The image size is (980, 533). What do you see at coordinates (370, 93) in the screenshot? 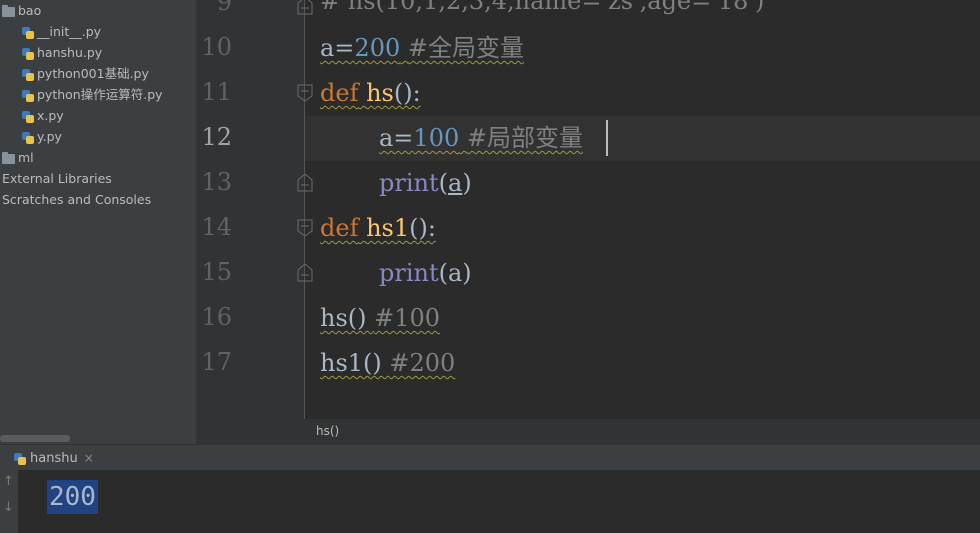
I see `code-line-11: def hs():` at bounding box center [370, 93].